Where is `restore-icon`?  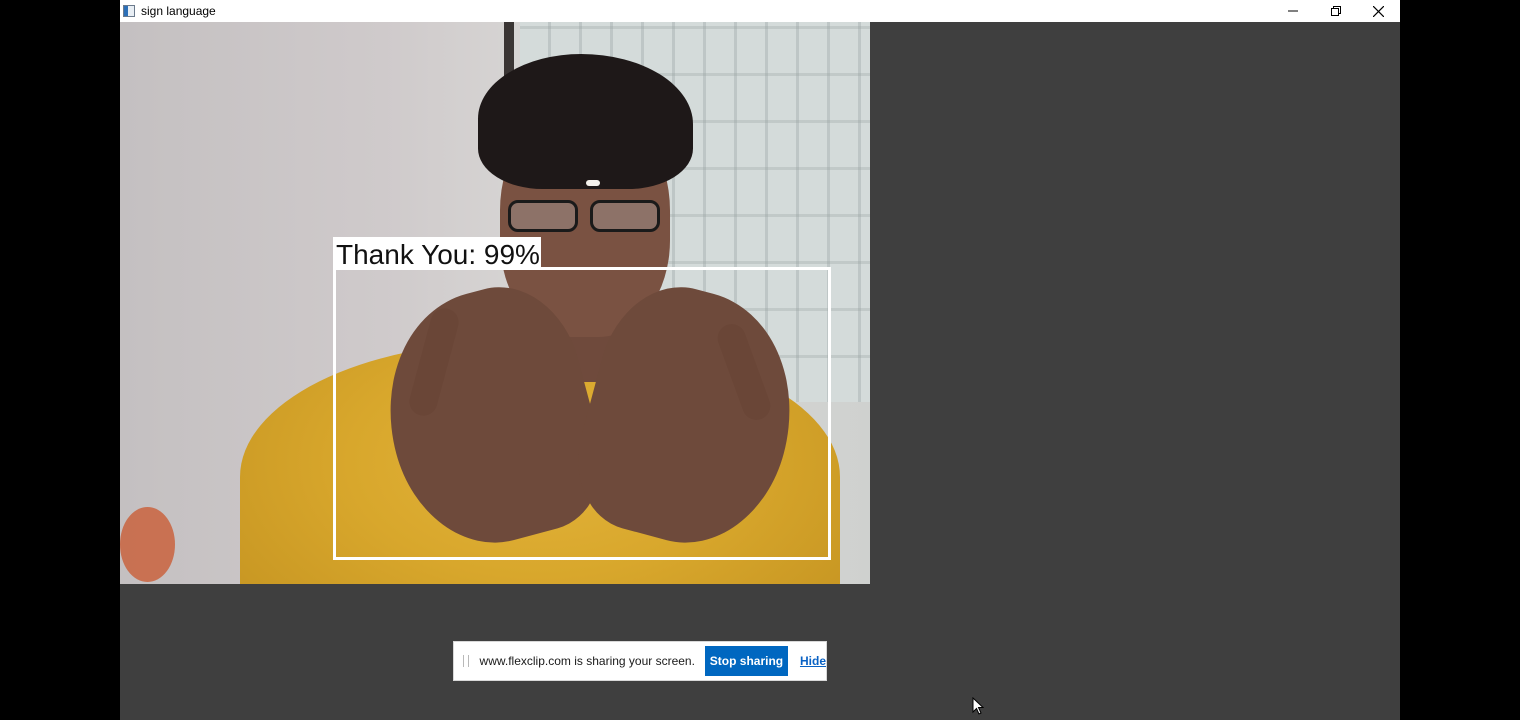
restore-icon is located at coordinates (1335, 11).